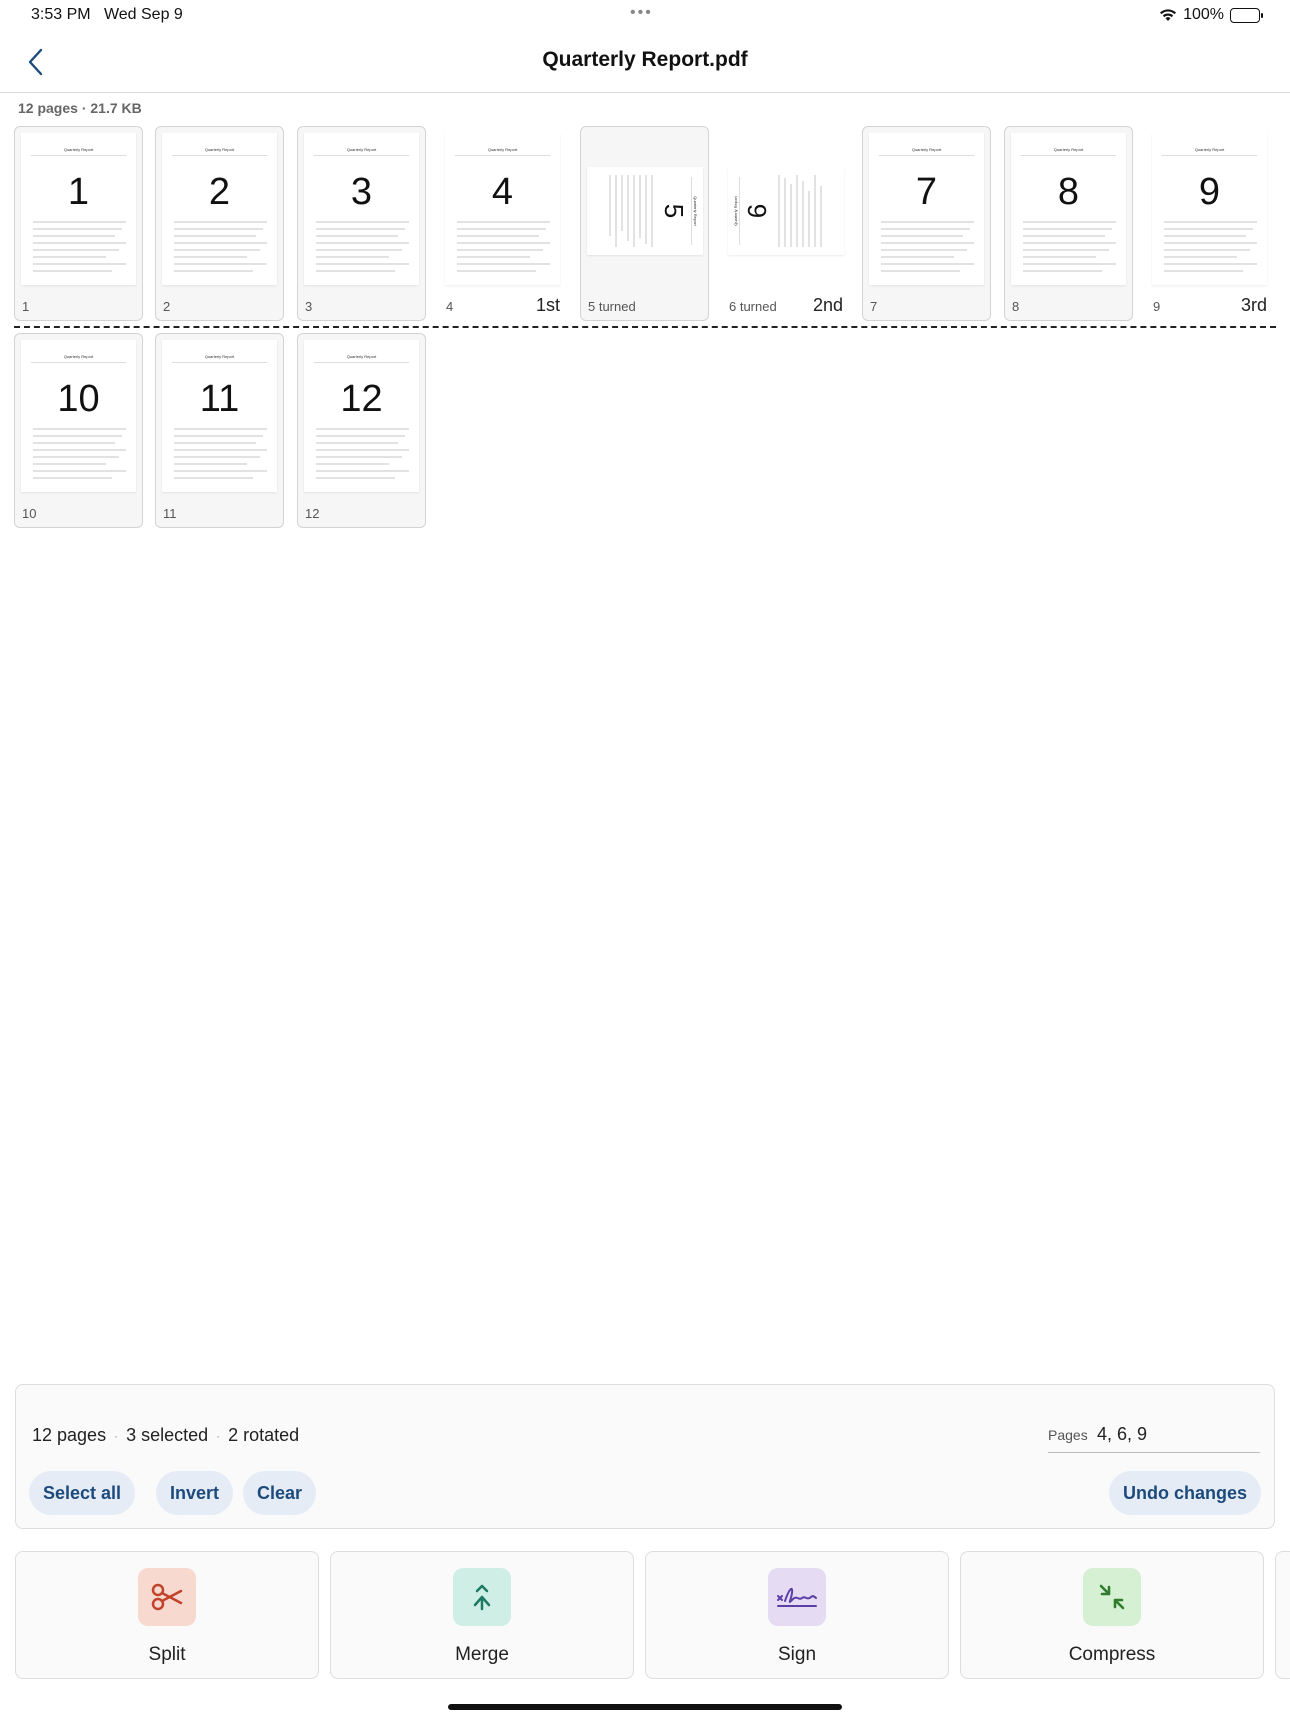 Image resolution: width=1290 pixels, height=1720 pixels. I want to click on page-label: 6 turned, so click(753, 306).